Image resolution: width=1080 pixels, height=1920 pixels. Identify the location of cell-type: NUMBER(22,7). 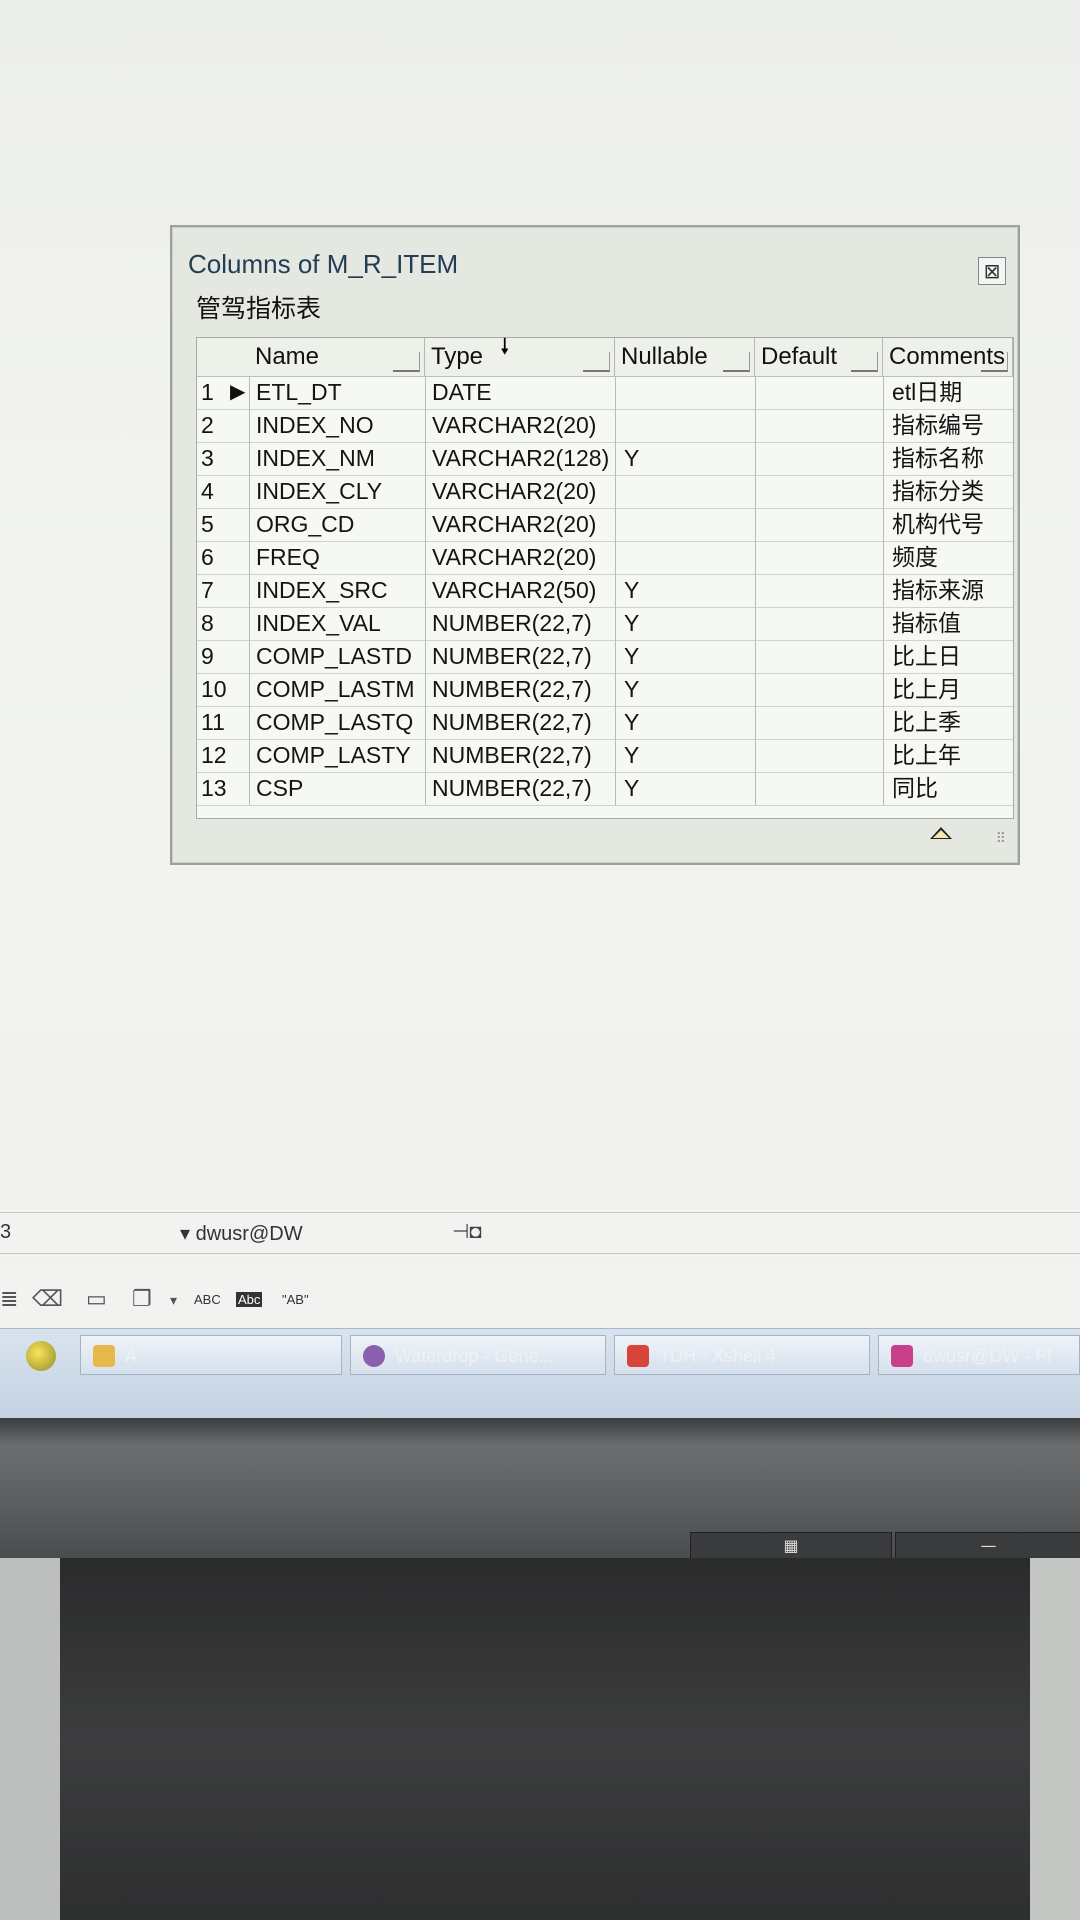
(520, 722).